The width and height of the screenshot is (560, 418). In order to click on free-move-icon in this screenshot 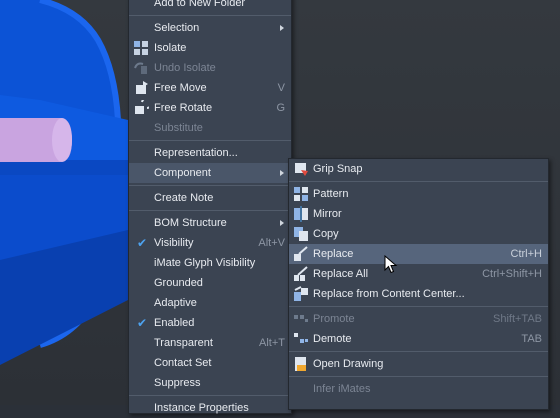, I will do `click(142, 87)`.